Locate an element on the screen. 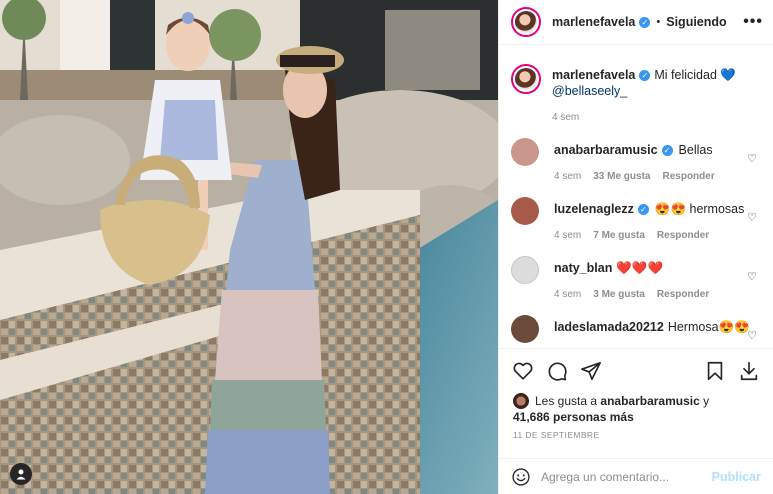 Image resolution: width=773 pixels, height=494 pixels. caption-avatar is located at coordinates (526, 79).